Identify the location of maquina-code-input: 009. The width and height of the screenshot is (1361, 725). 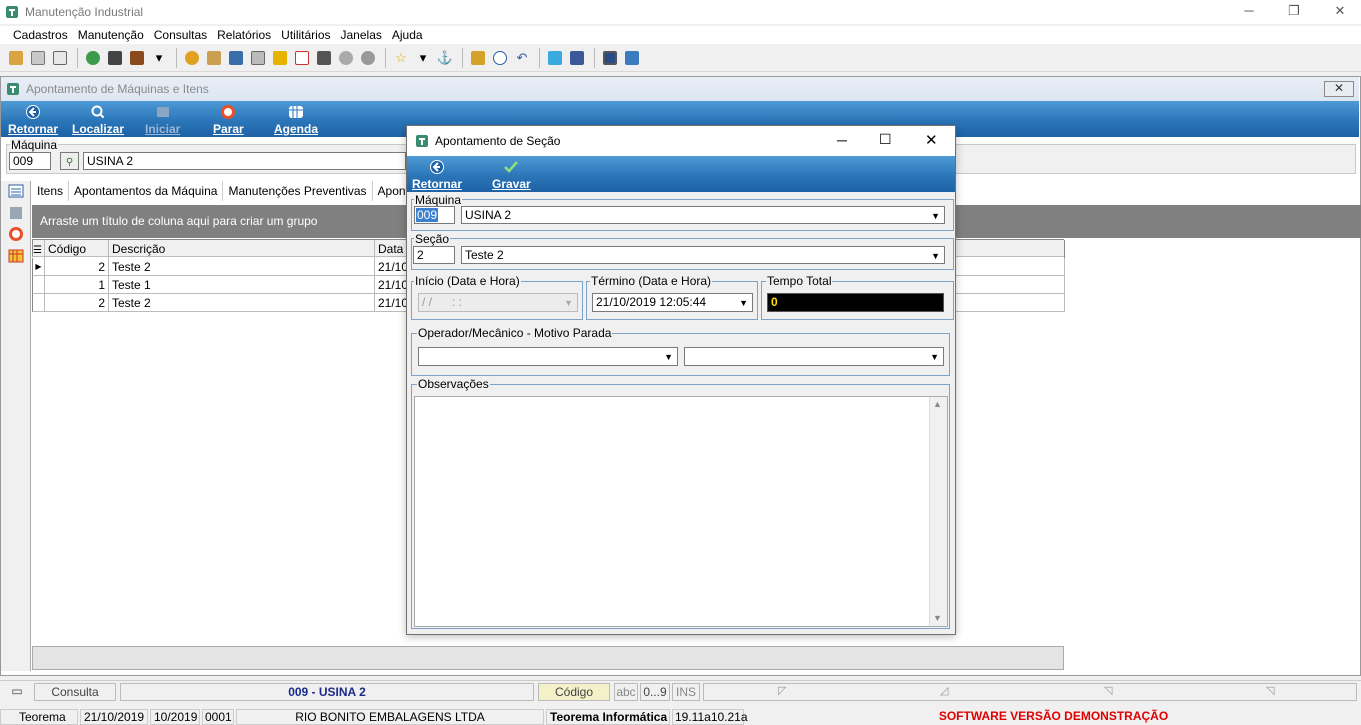
(30, 161).